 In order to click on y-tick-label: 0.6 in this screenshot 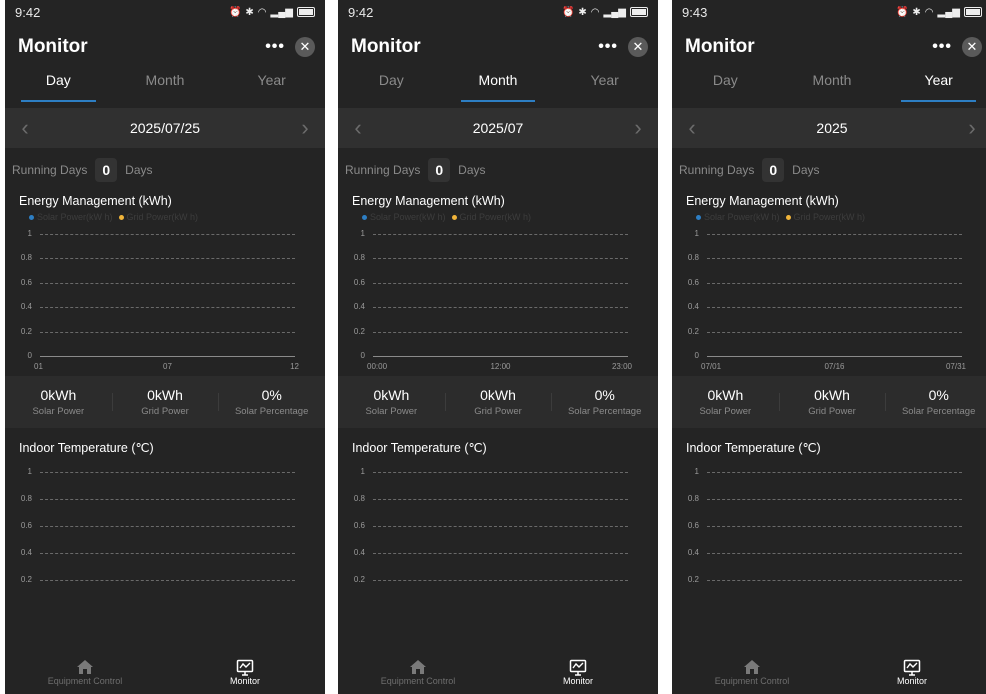, I will do `click(693, 525)`.